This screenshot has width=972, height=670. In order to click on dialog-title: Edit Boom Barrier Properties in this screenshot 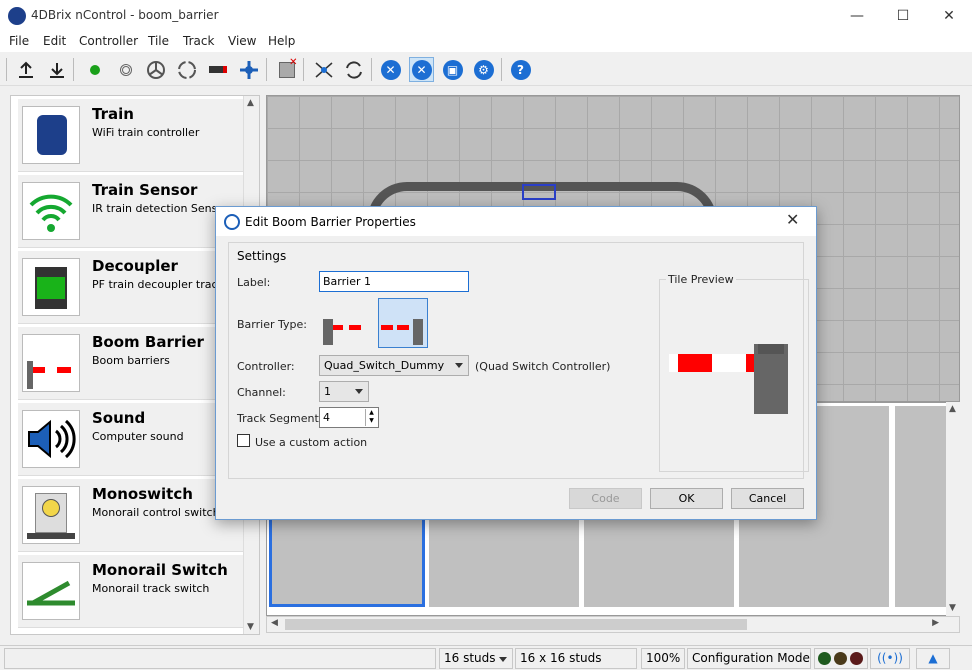, I will do `click(330, 222)`.